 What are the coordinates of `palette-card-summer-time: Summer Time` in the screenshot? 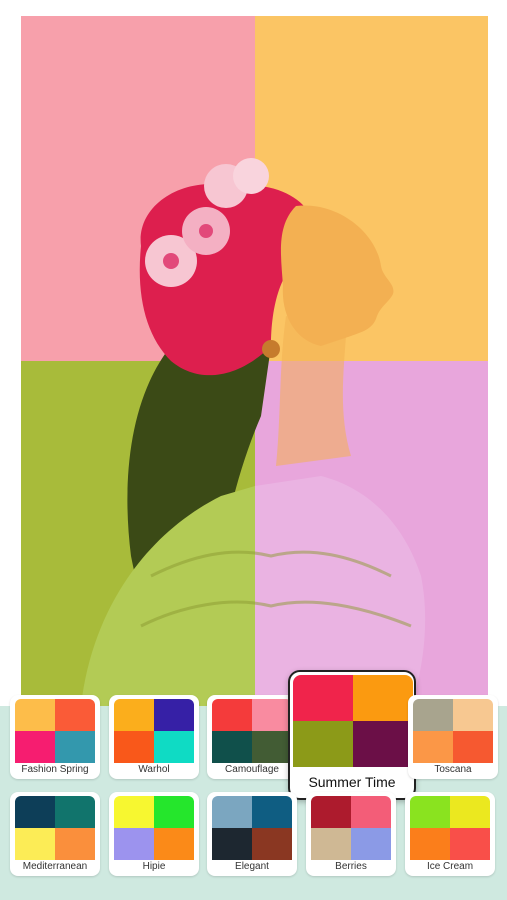 It's located at (352, 735).